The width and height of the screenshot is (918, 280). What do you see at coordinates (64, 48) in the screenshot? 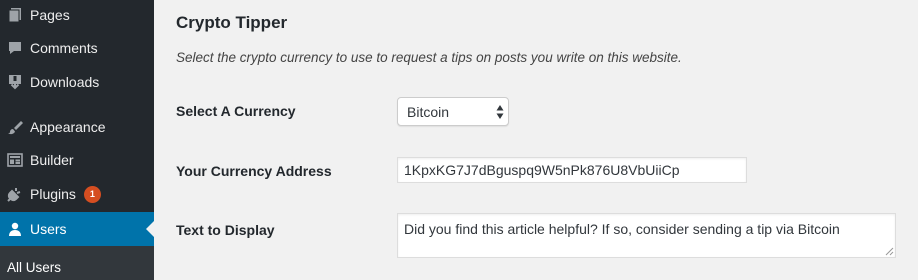
I see `sidebar-item-label: Comments` at bounding box center [64, 48].